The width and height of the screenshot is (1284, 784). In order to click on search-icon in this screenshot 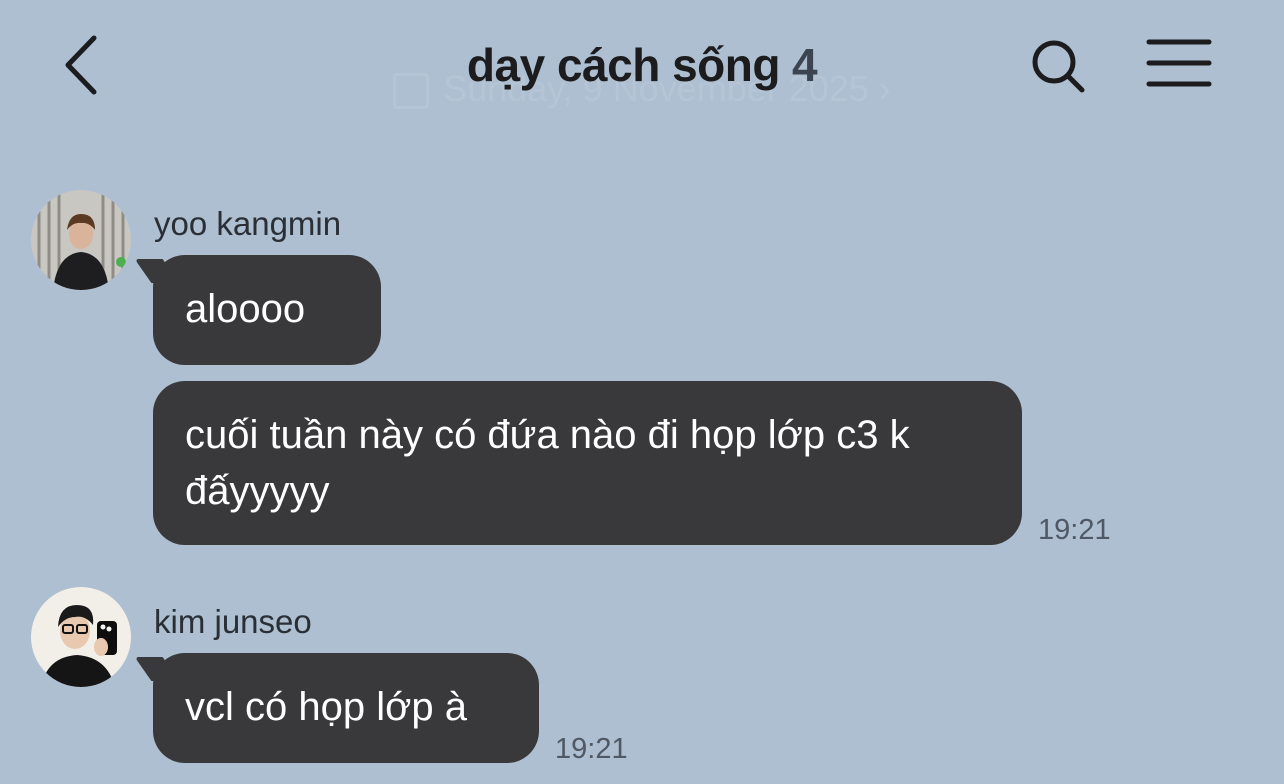, I will do `click(1058, 66)`.